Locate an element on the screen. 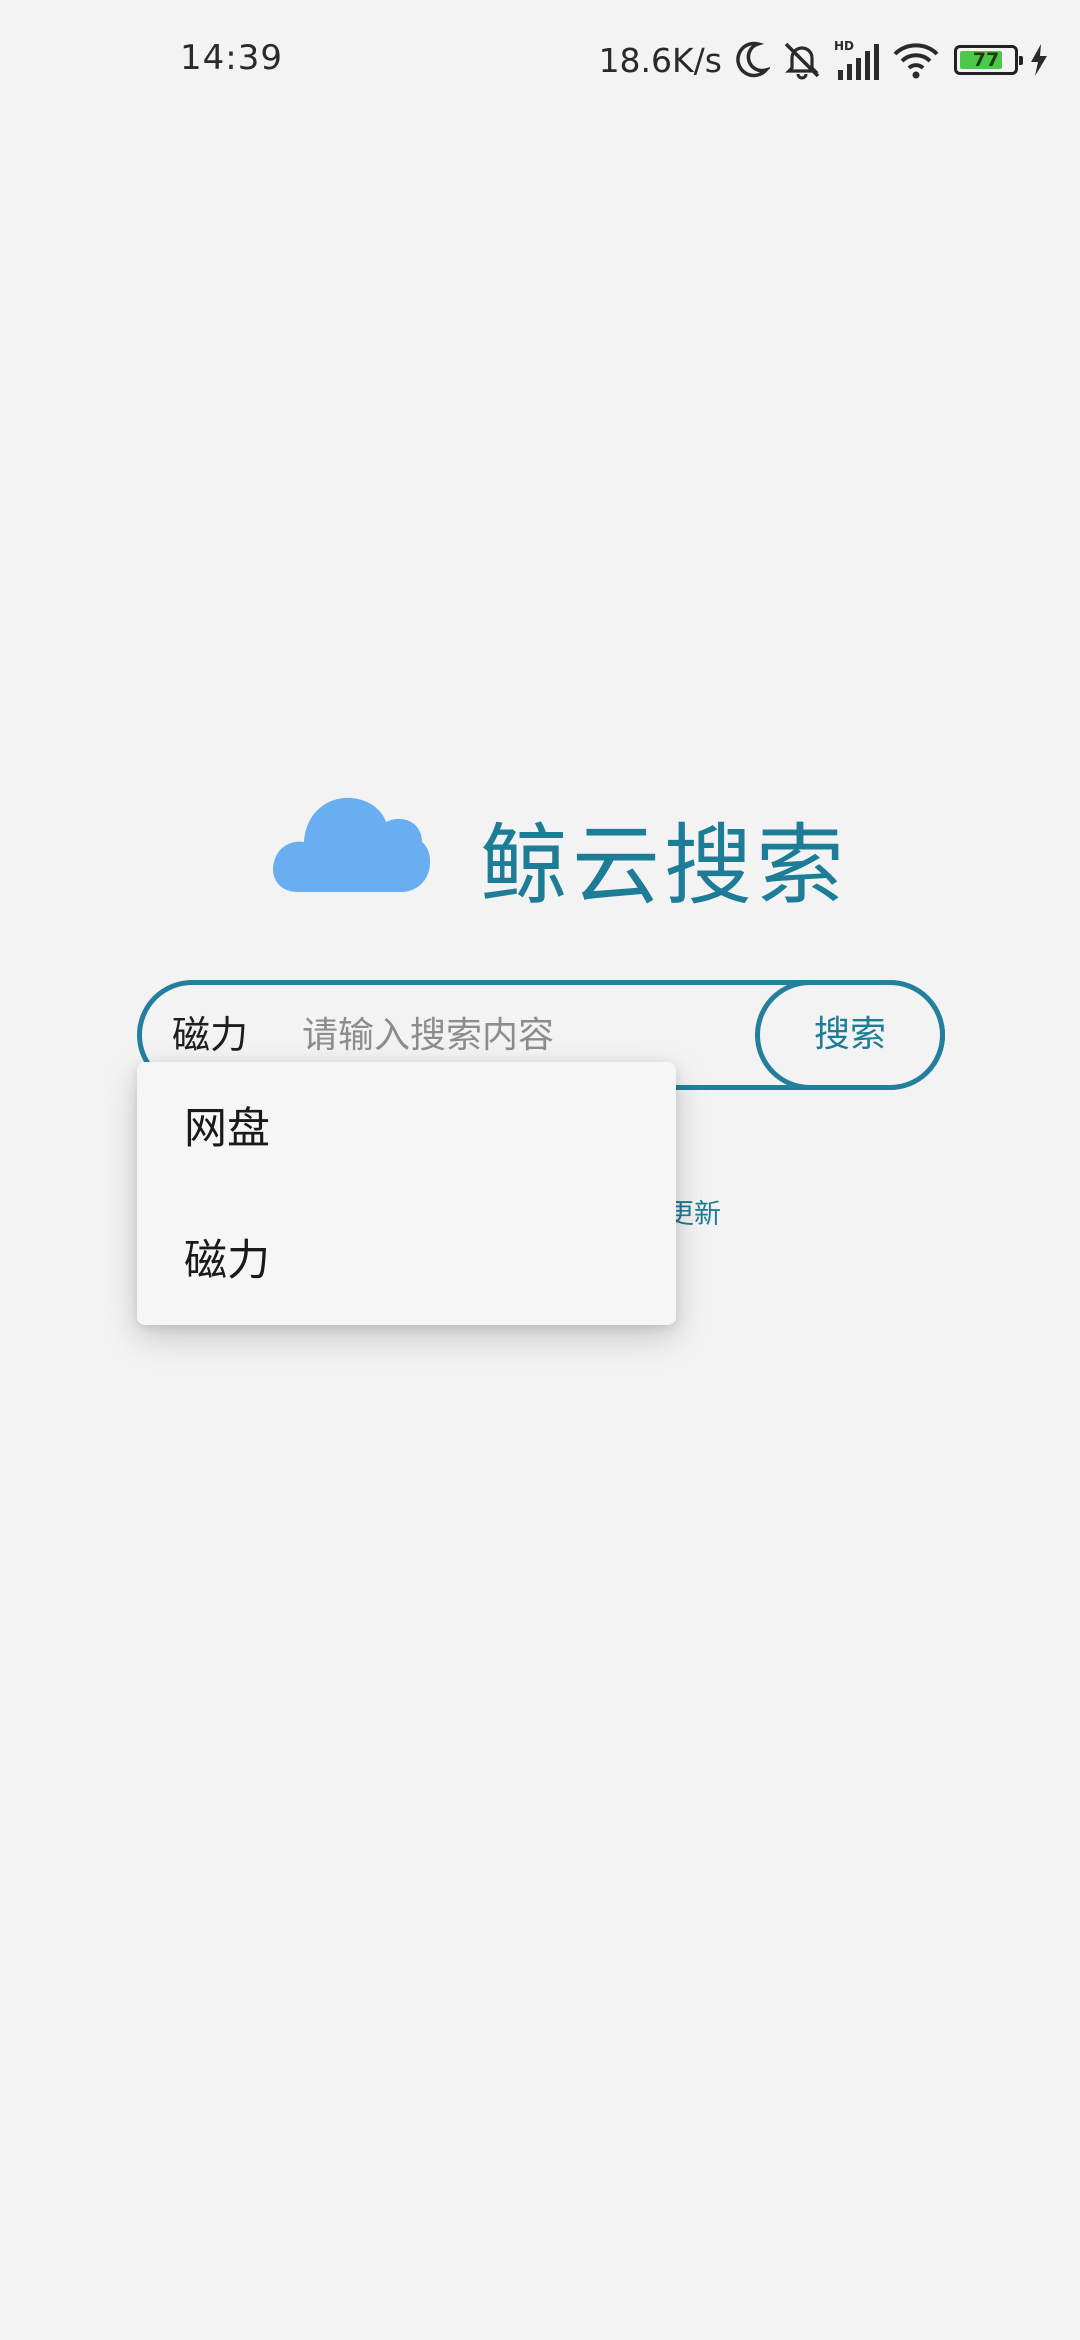 Image resolution: width=1080 pixels, height=2340 pixels. search-input is located at coordinates (512, 1035).